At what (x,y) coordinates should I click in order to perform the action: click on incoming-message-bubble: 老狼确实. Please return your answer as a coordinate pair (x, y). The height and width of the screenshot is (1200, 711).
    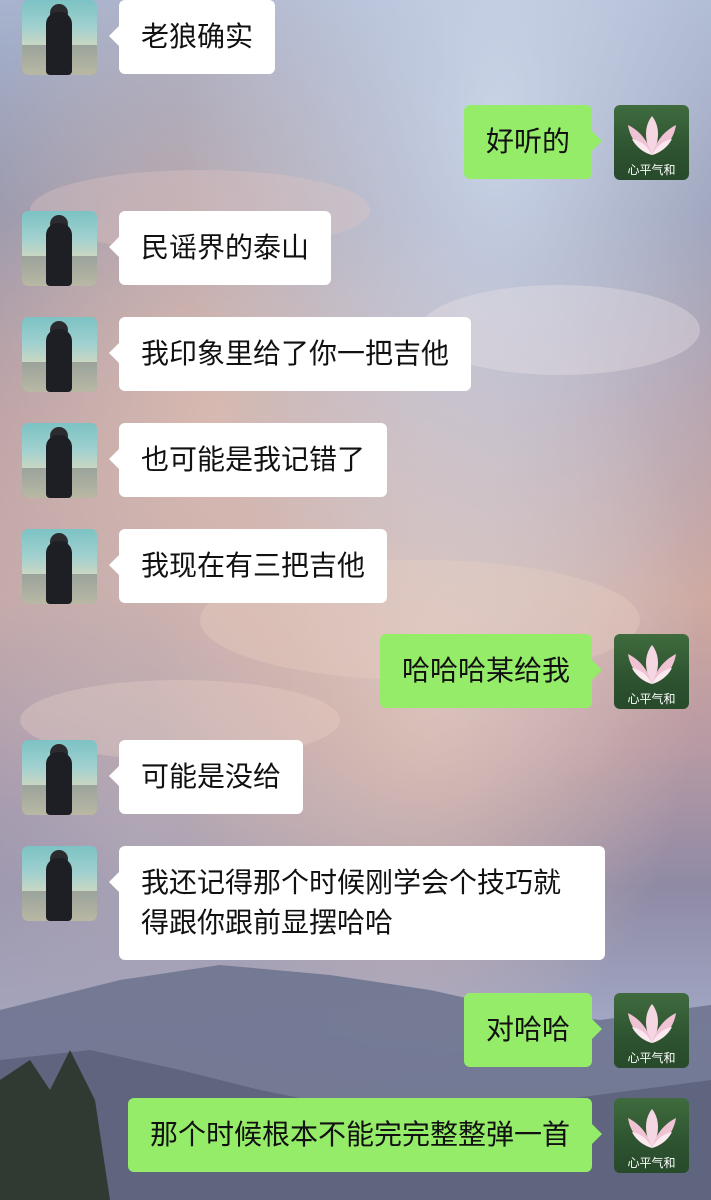
    Looking at the image, I should click on (192, 37).